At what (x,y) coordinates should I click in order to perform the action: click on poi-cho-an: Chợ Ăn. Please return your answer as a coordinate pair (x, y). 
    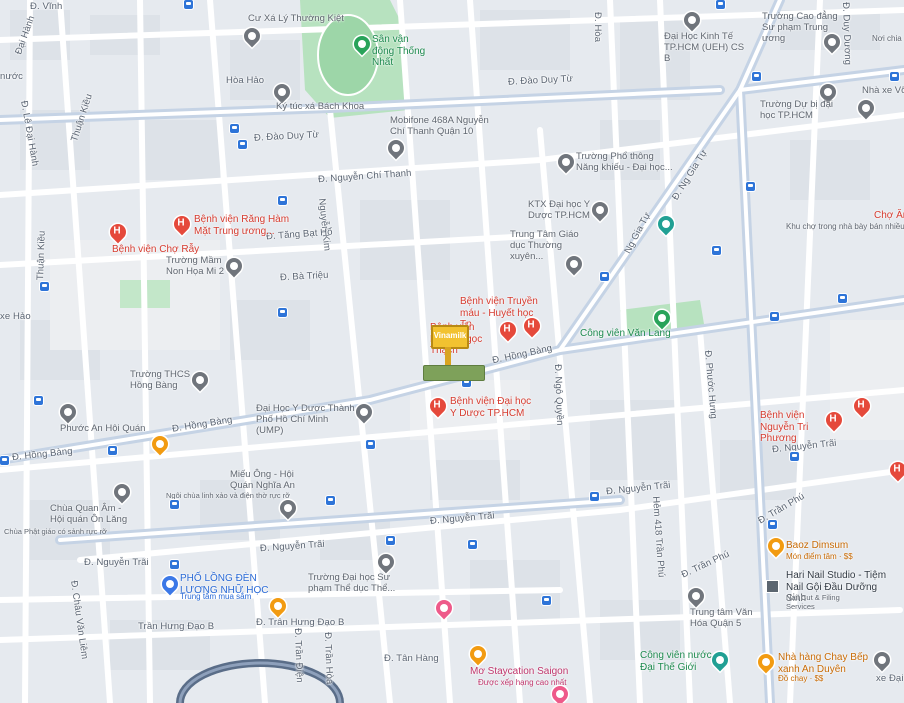
    Looking at the image, I should click on (889, 216).